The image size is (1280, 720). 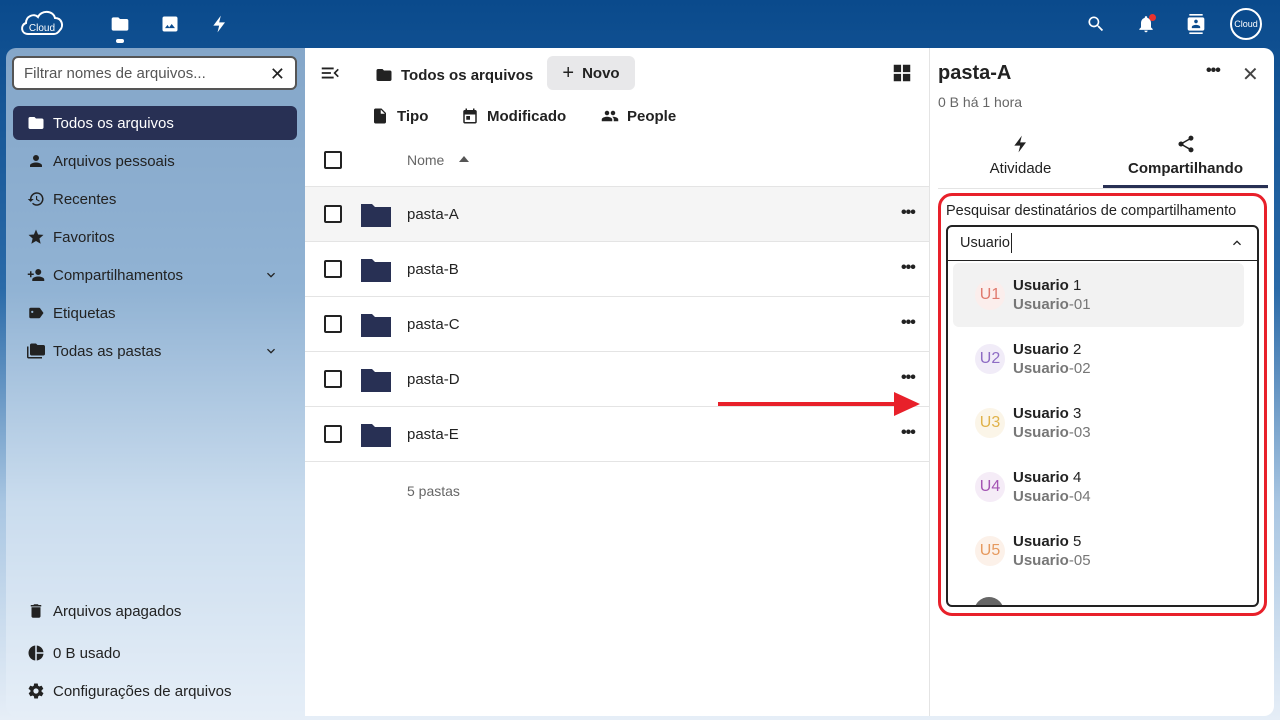 I want to click on avatar, so click(x=989, y=601).